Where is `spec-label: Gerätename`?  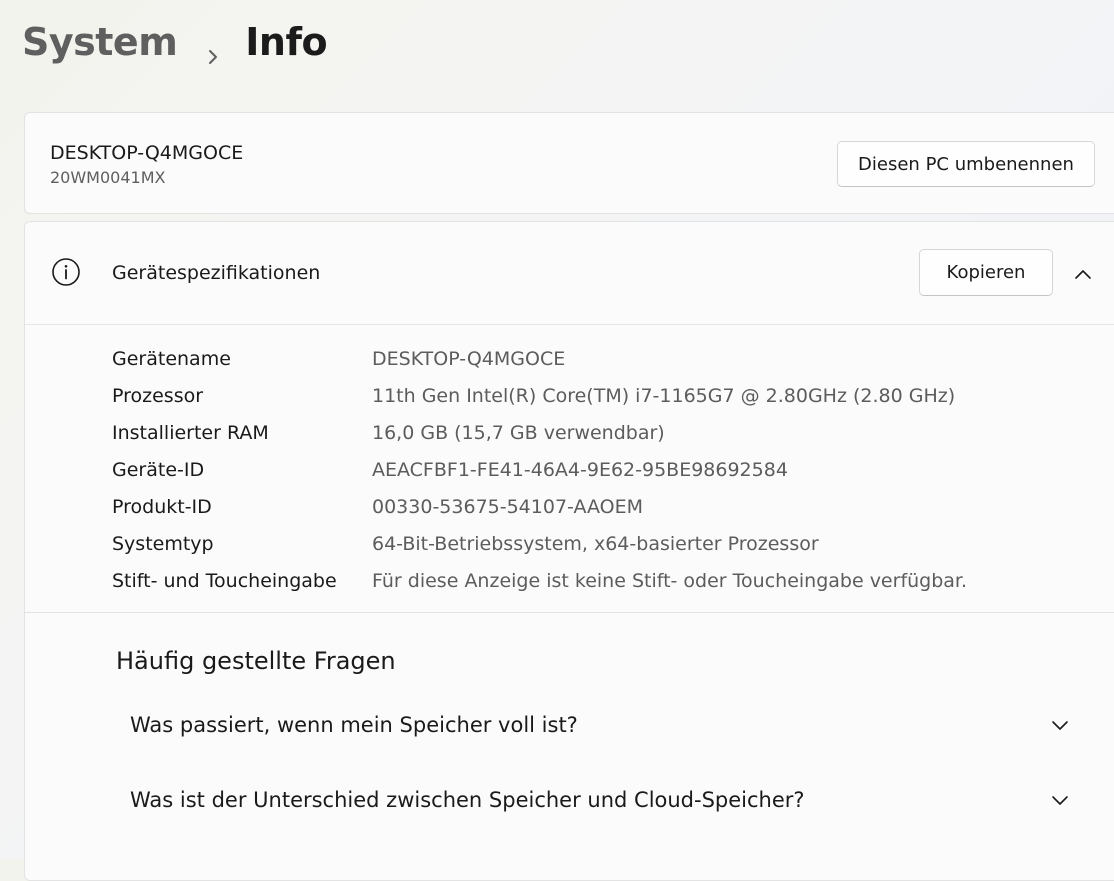
spec-label: Gerätename is located at coordinates (171, 358).